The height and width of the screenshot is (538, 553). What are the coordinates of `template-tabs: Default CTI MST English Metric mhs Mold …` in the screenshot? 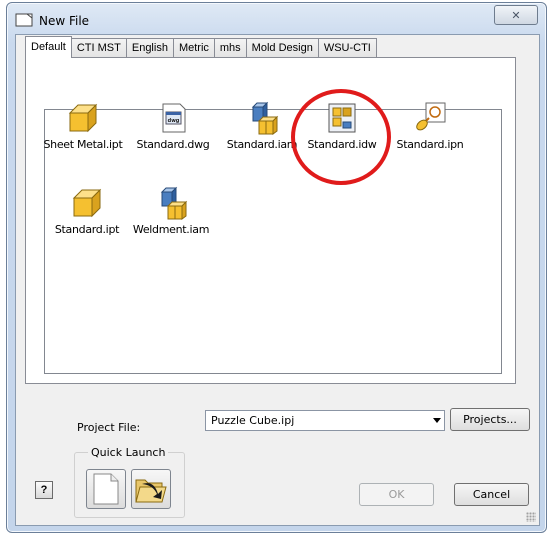 It's located at (201, 47).